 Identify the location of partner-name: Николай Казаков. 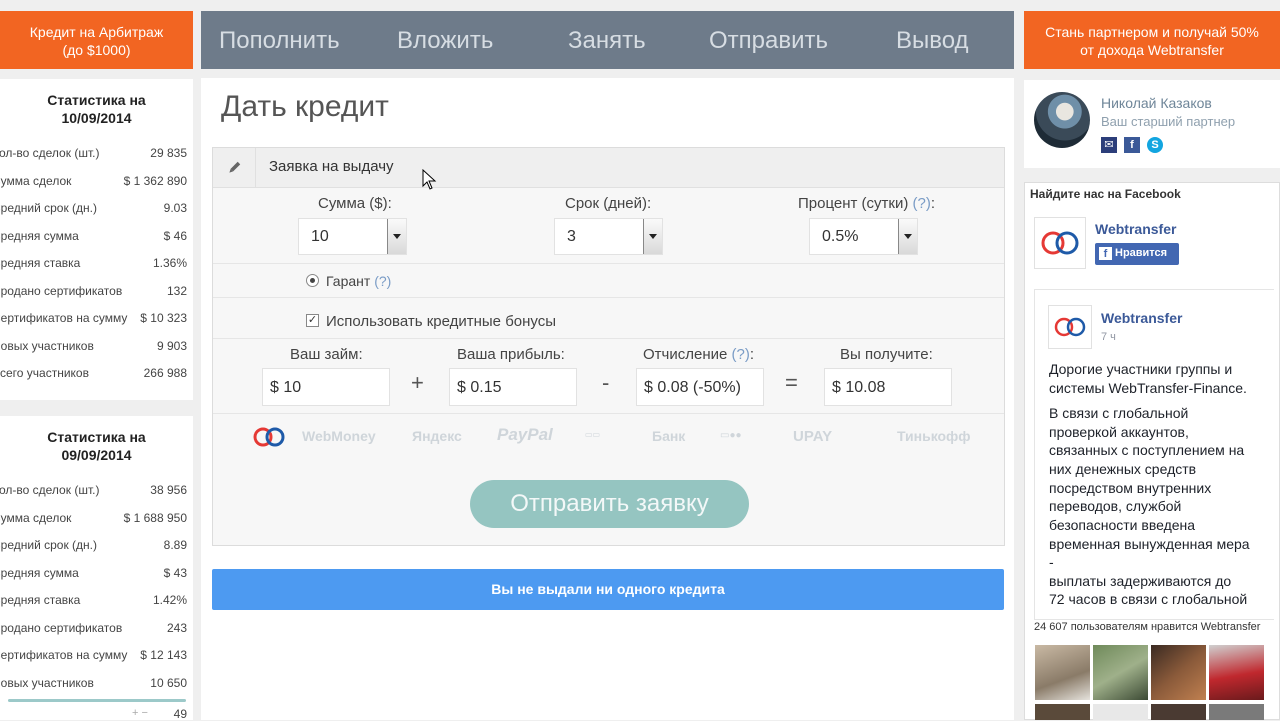
(1156, 103).